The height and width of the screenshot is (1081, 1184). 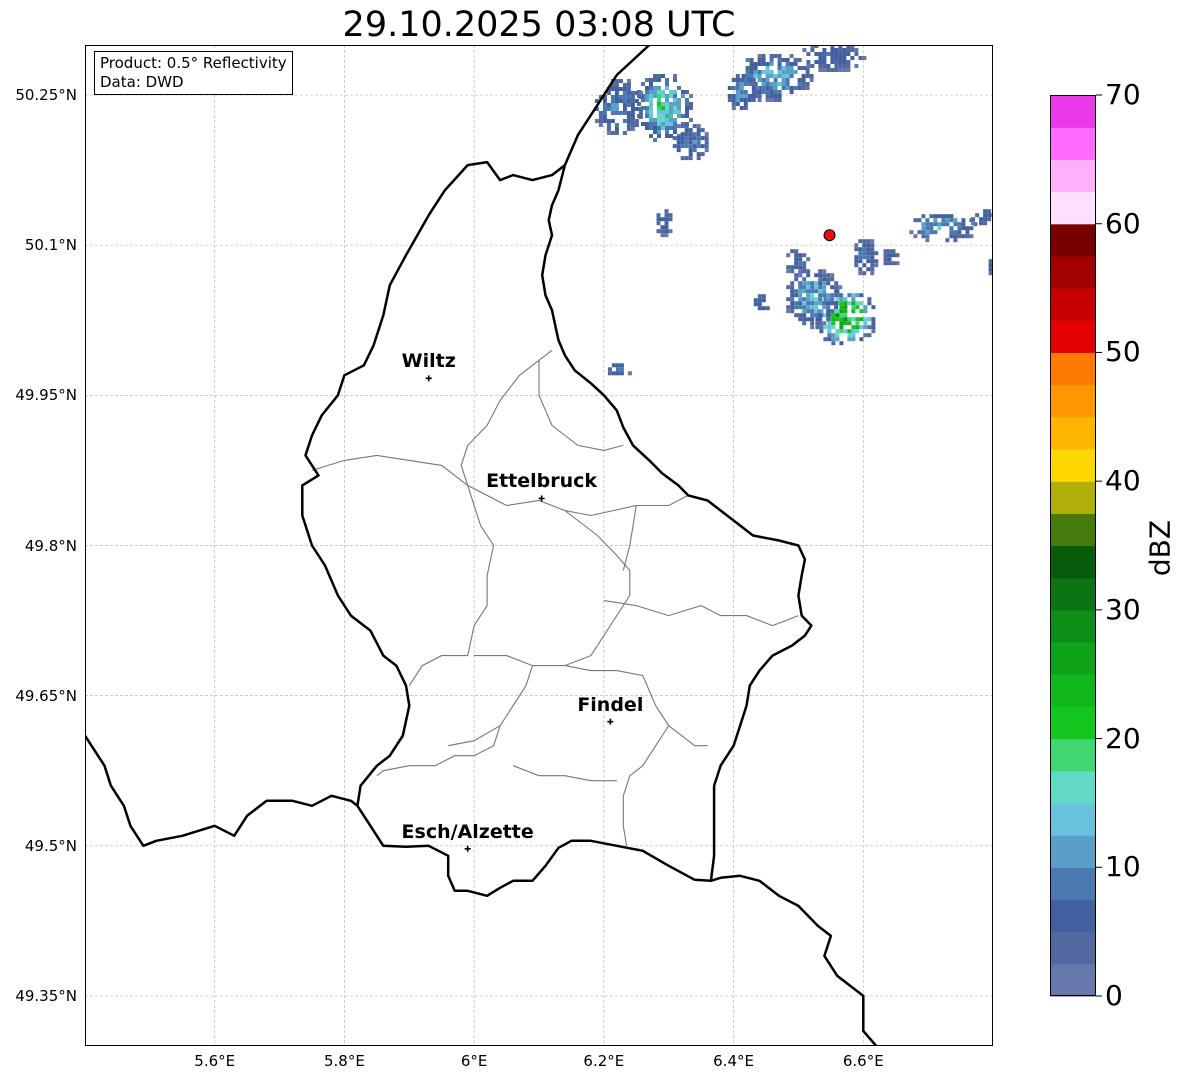 What do you see at coordinates (1123, 481) in the screenshot?
I see `colorbar-tick-label: 40` at bounding box center [1123, 481].